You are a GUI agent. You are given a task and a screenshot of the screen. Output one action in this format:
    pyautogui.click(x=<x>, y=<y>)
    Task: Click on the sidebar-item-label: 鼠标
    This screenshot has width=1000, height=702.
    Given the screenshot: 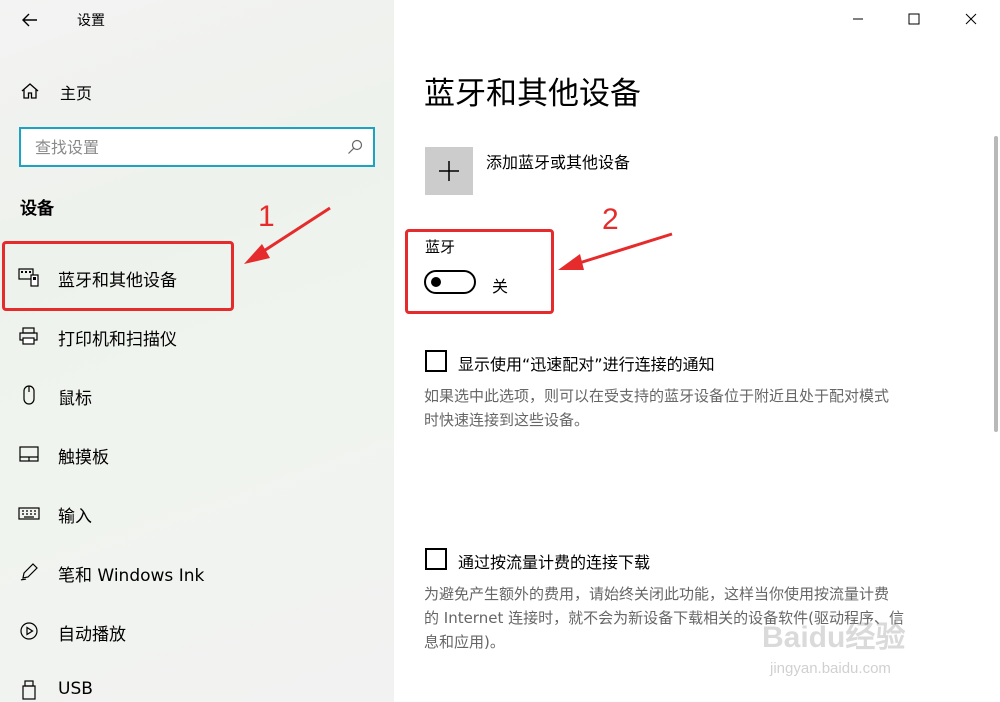 What is the action you would take?
    pyautogui.click(x=75, y=399)
    